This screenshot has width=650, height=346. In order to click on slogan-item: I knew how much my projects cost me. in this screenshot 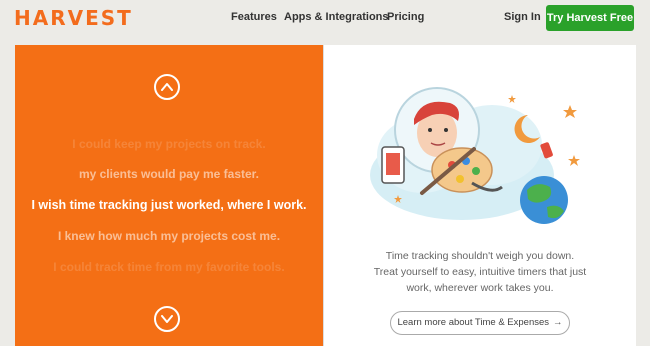, I will do `click(169, 236)`.